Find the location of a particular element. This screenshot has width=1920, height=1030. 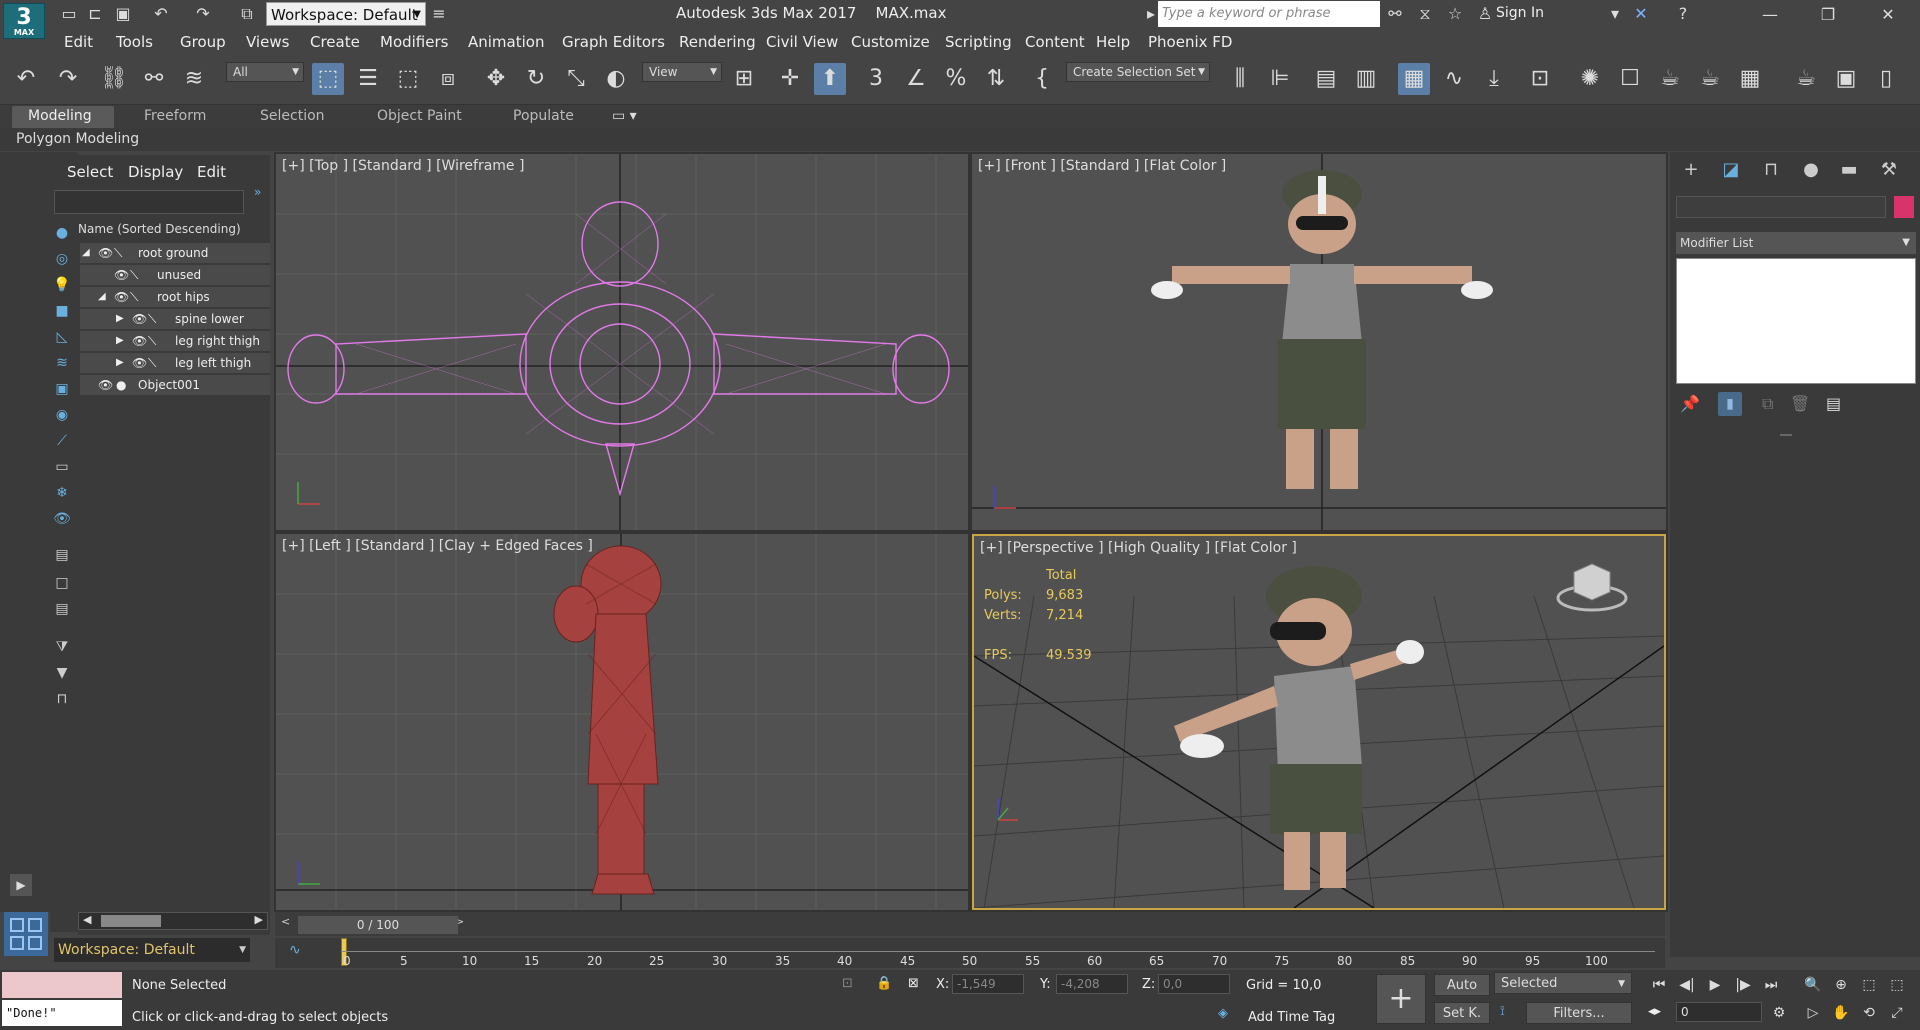

display-tab-icon: ▬ is located at coordinates (1849, 170).